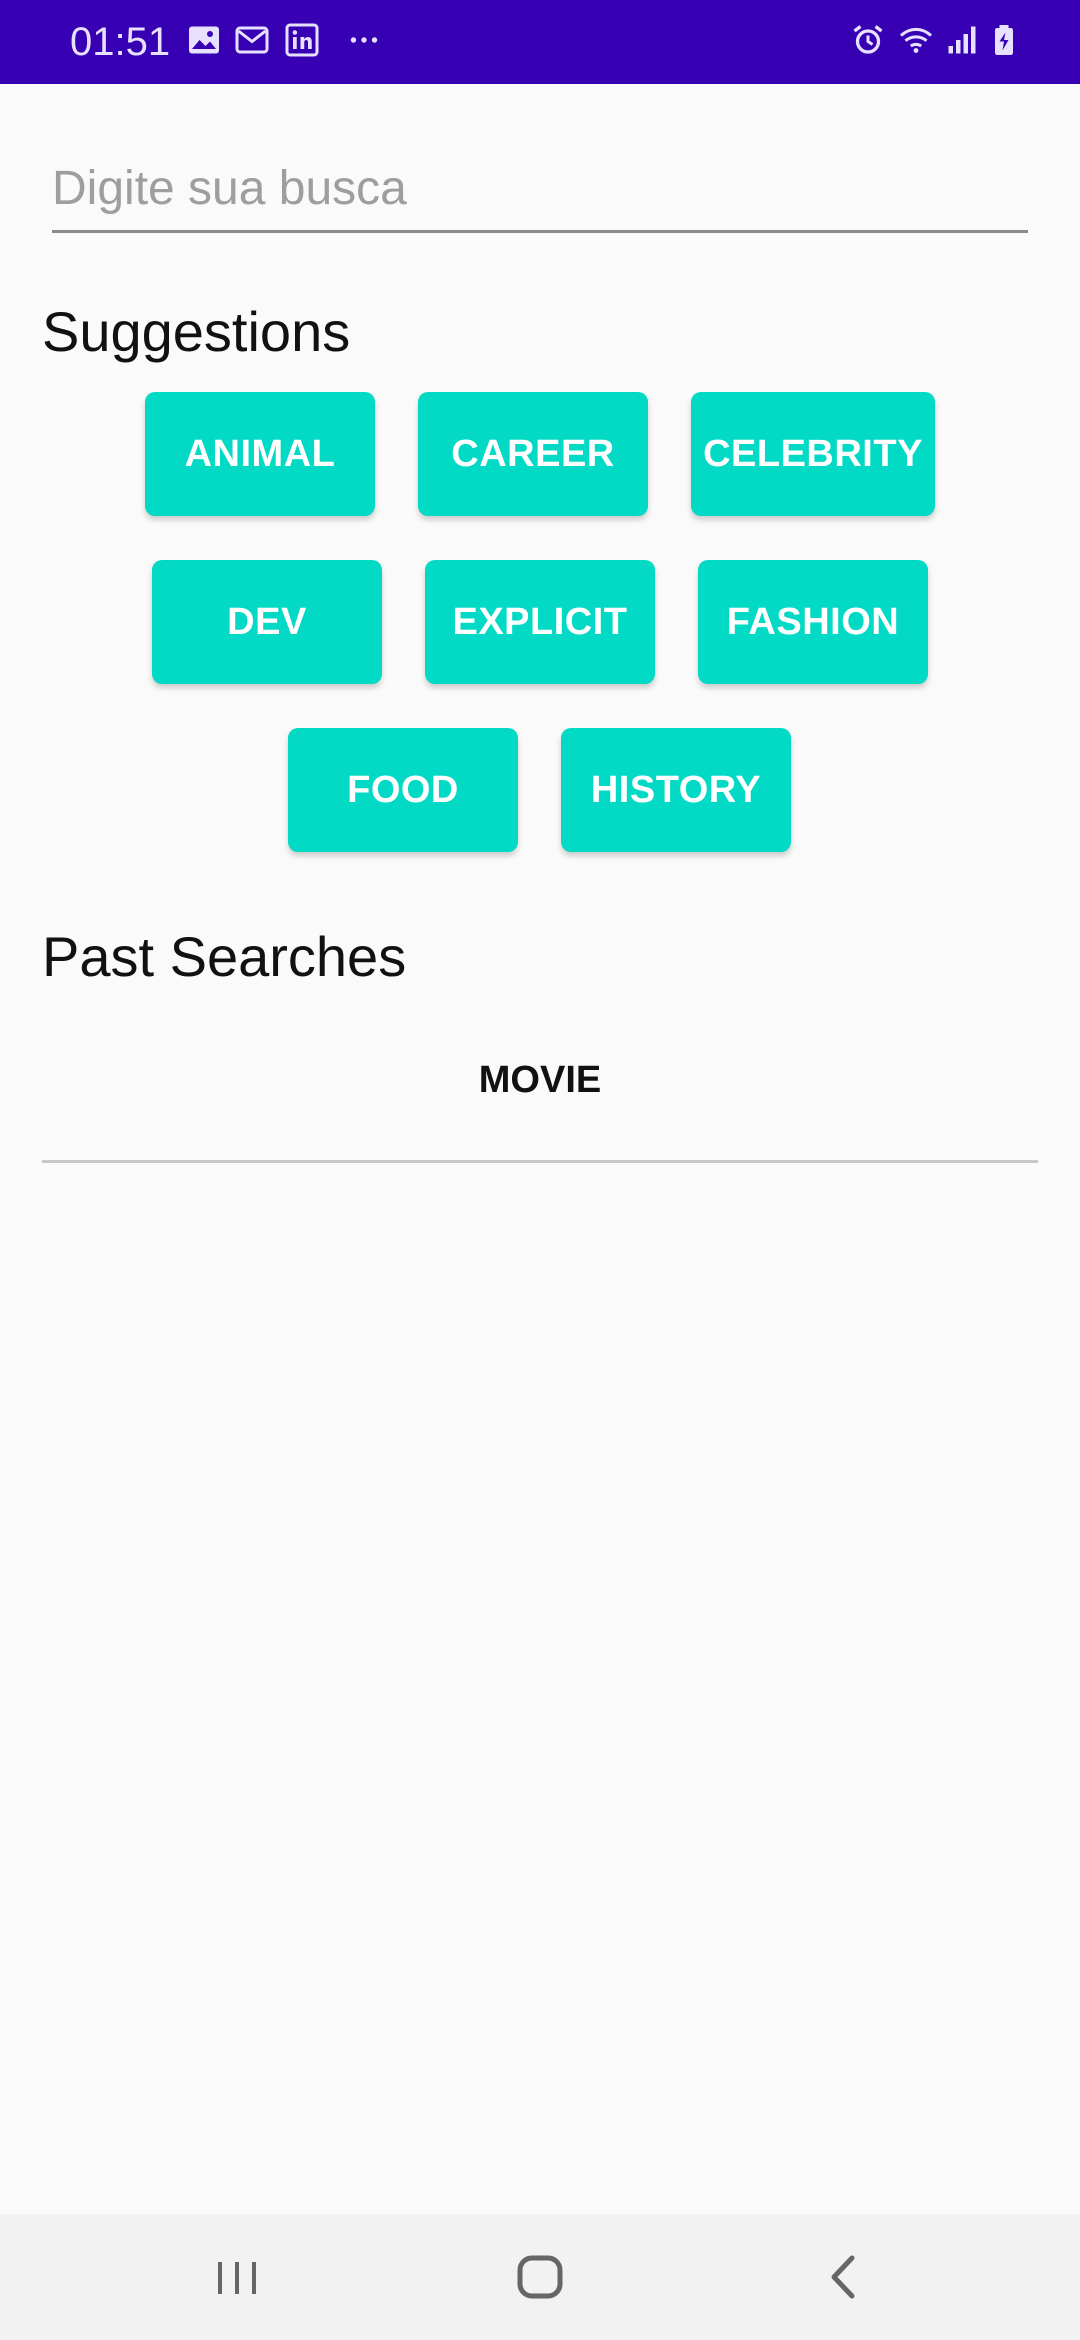 Image resolution: width=1080 pixels, height=2340 pixels. I want to click on battery-charging-icon, so click(1004, 40).